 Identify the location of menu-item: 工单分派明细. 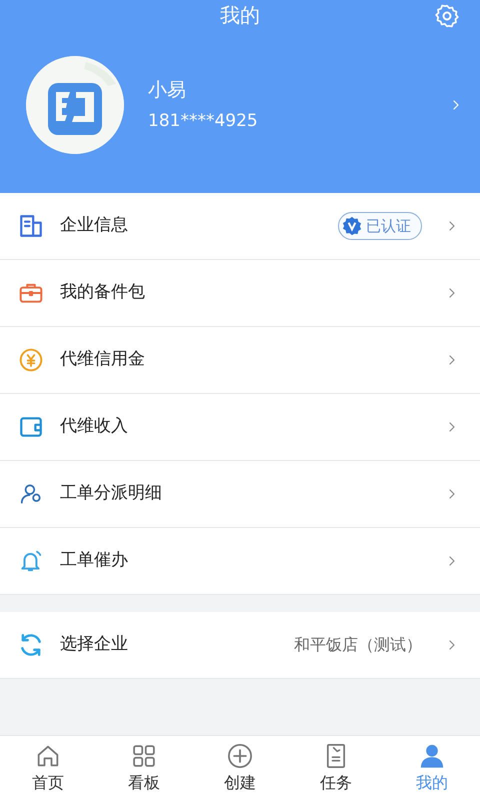
(240, 494).